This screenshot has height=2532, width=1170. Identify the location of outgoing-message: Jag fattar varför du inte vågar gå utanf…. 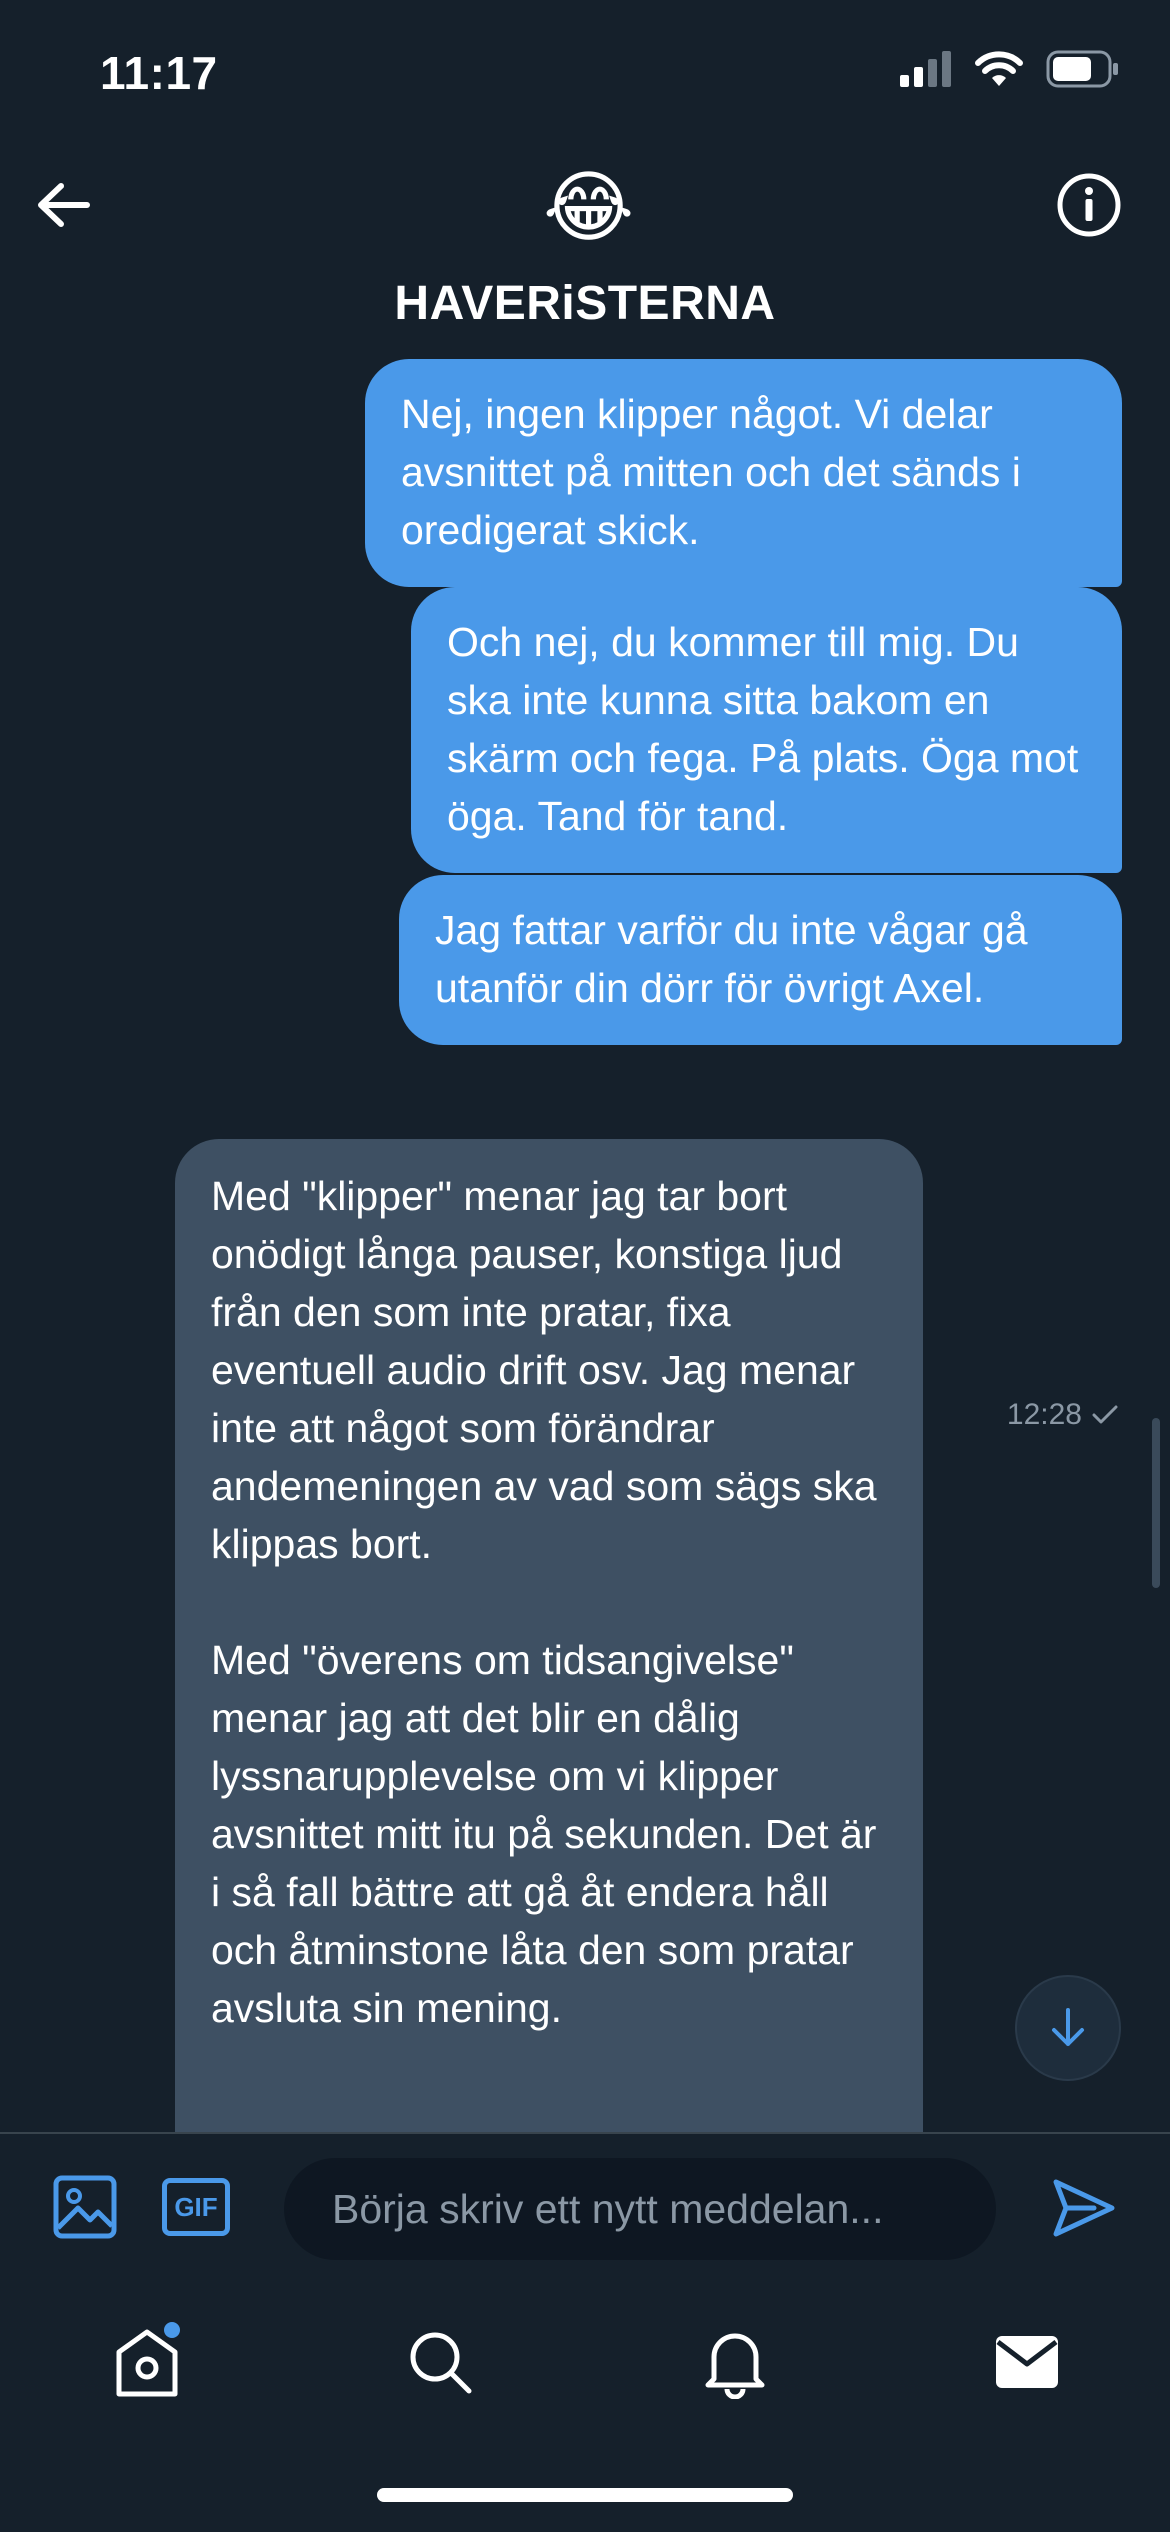
(760, 960).